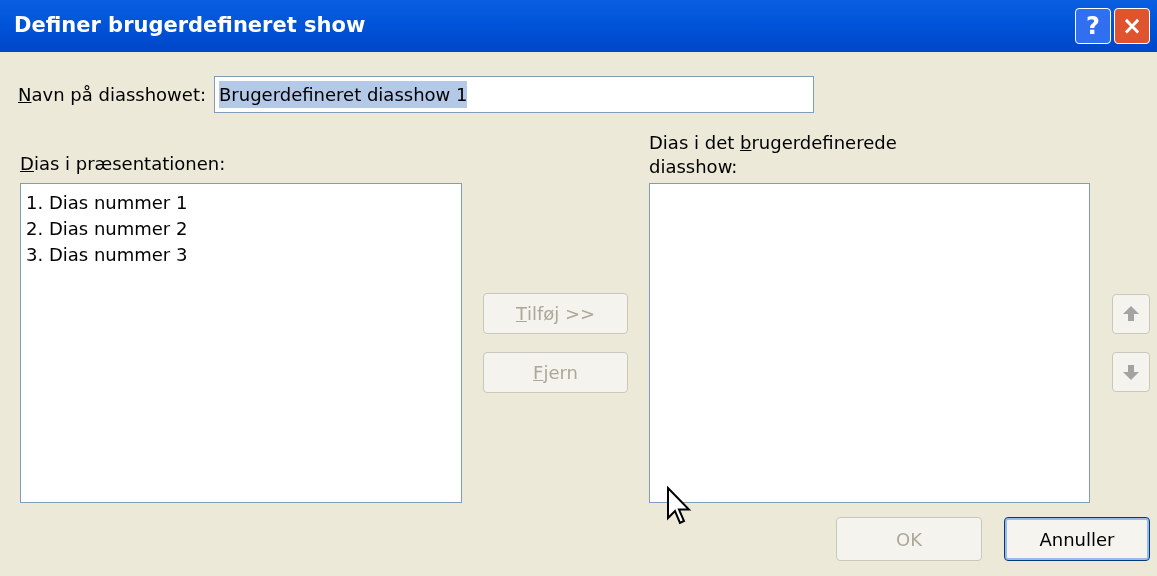 The height and width of the screenshot is (576, 1157). What do you see at coordinates (107, 203) in the screenshot?
I see `slide-list-item: 1. Dias nummer 1` at bounding box center [107, 203].